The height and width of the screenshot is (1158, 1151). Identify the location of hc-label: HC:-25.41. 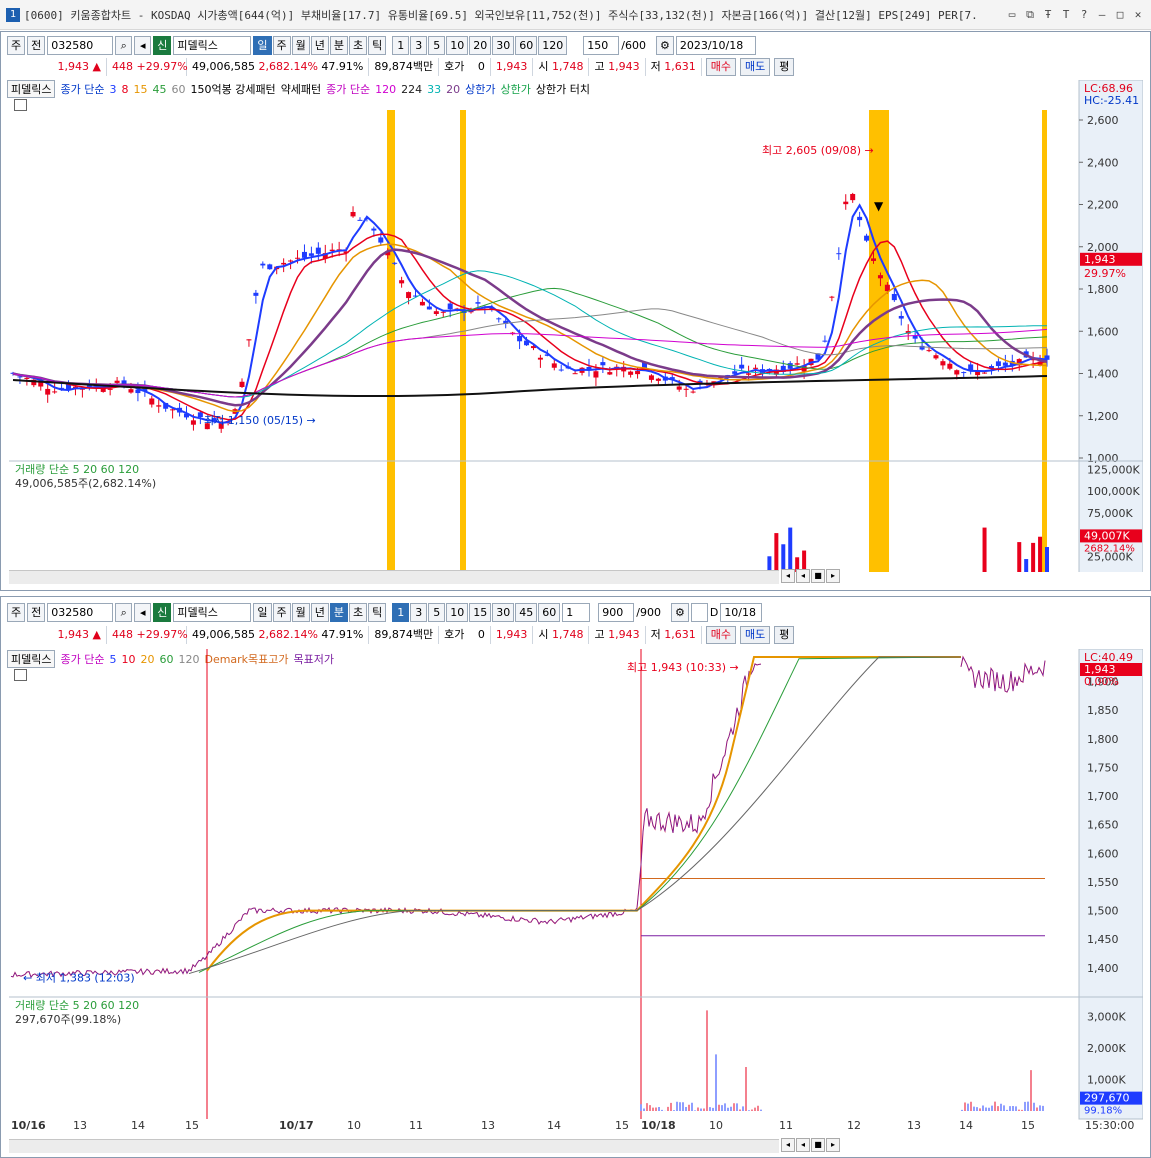
(1111, 100).